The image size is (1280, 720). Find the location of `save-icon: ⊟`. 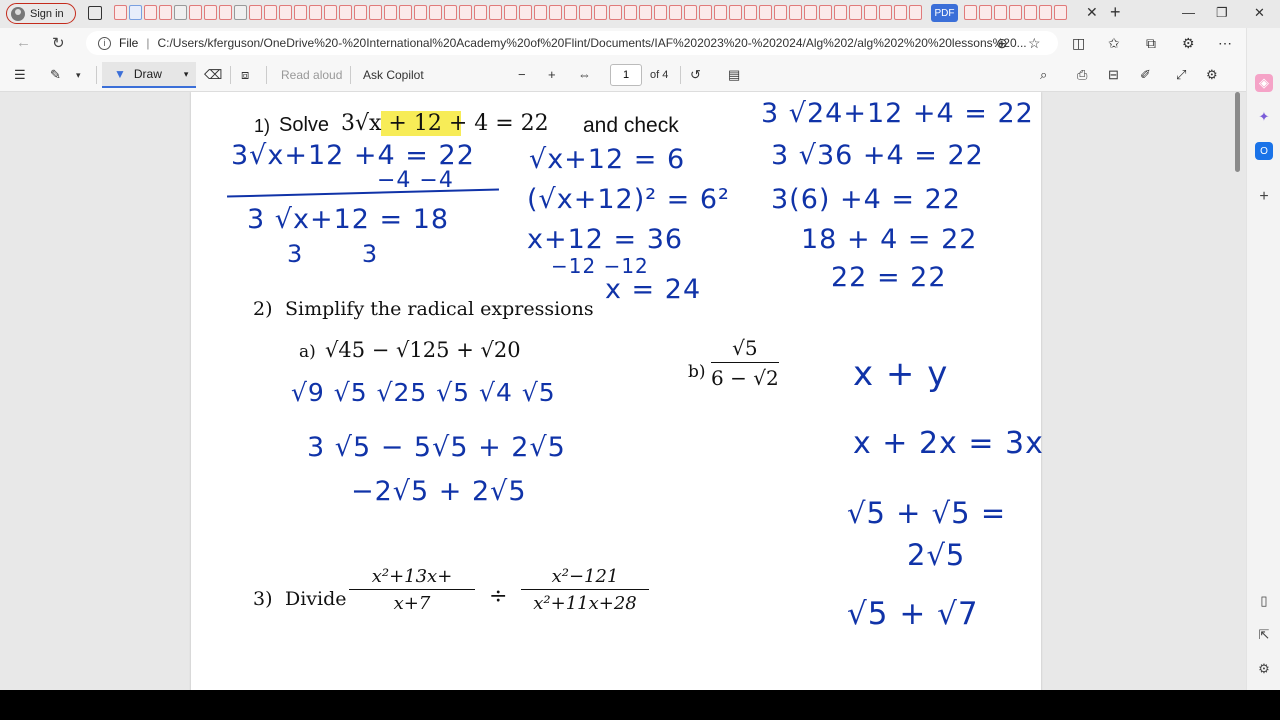

save-icon: ⊟ is located at coordinates (1113, 75).